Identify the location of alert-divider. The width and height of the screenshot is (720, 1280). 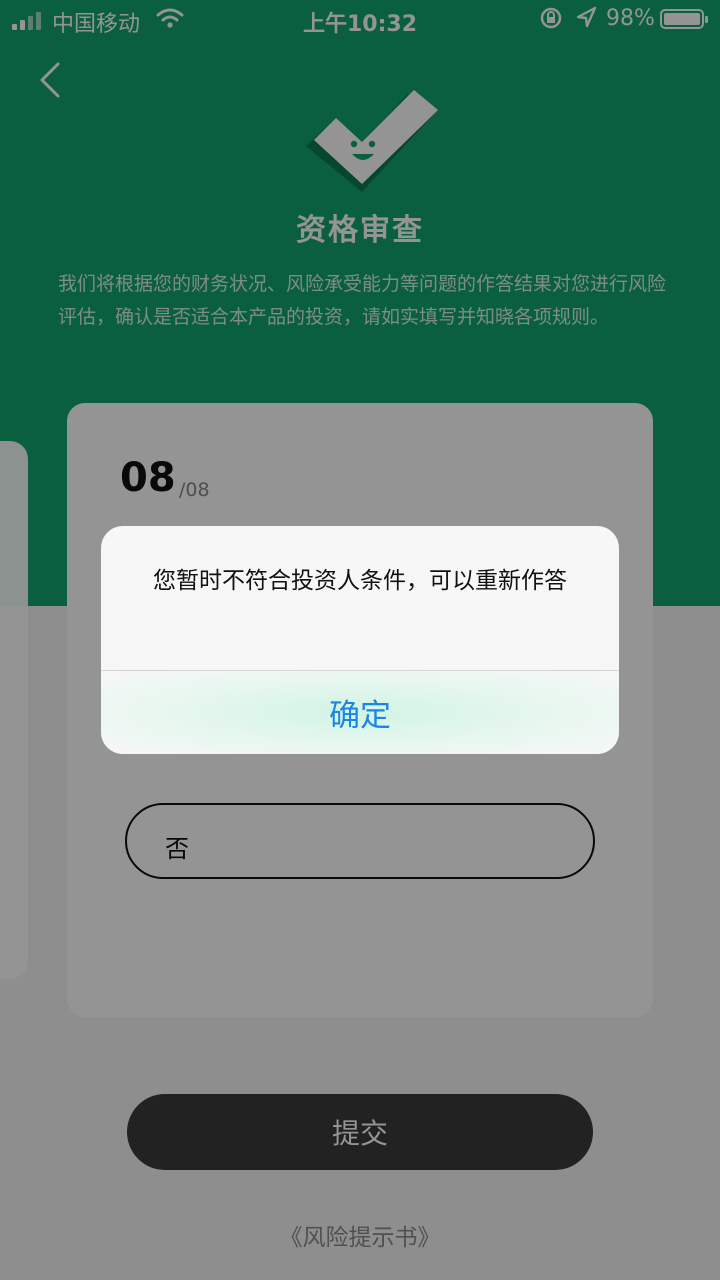
(360, 670).